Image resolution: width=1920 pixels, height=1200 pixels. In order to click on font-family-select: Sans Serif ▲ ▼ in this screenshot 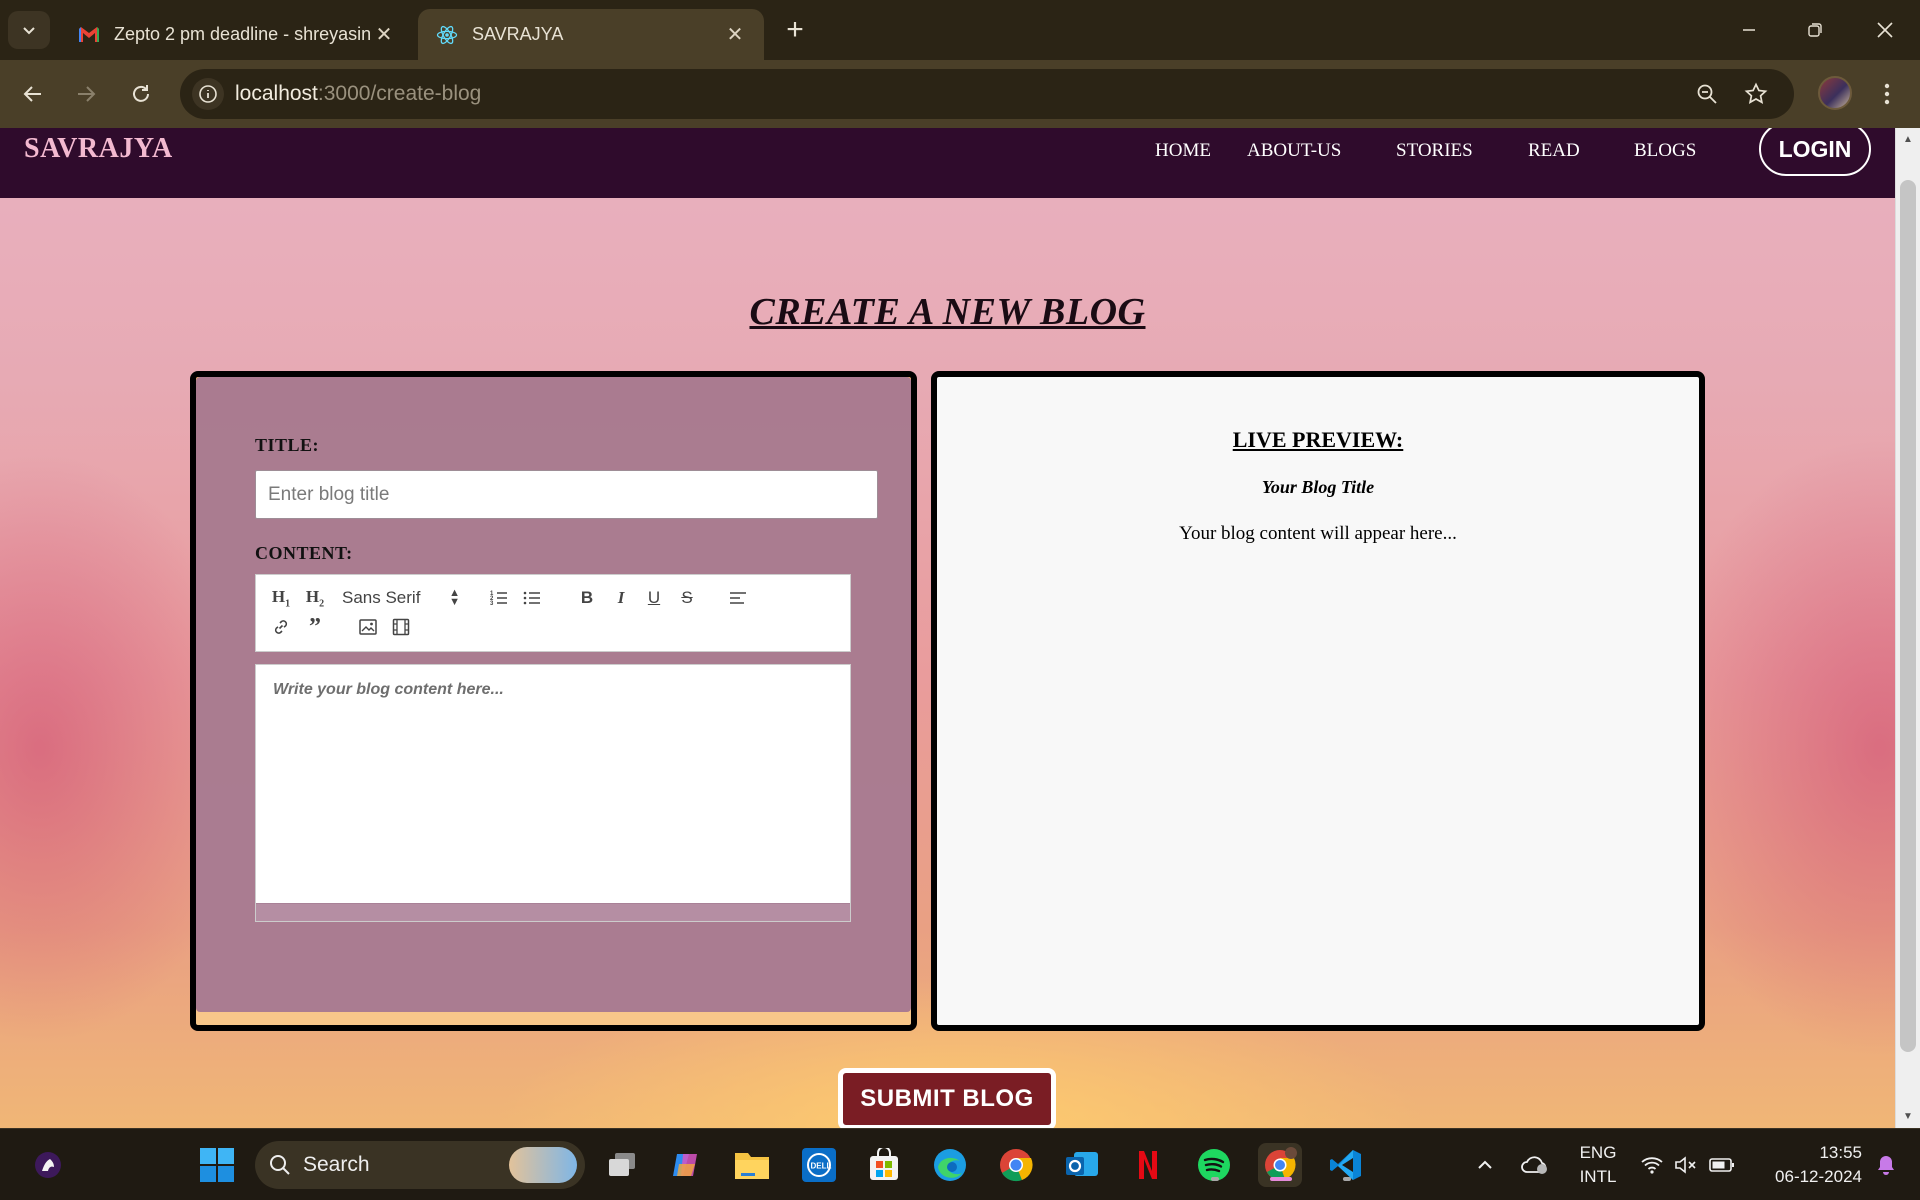, I will do `click(401, 598)`.